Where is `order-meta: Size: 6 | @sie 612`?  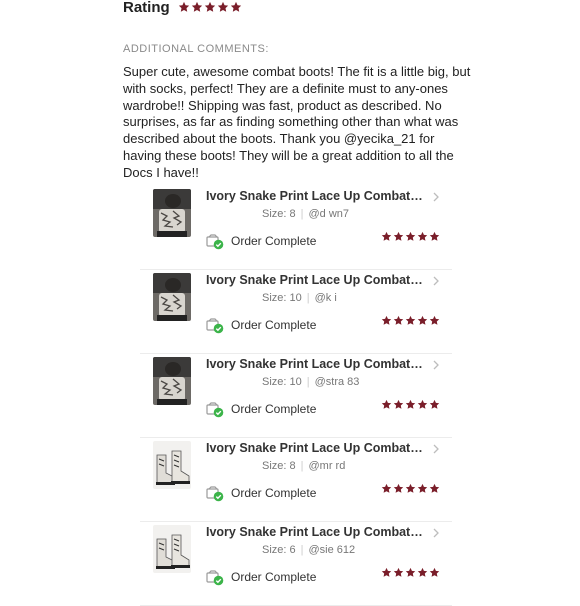
order-meta: Size: 6 | @sie 612 is located at coordinates (308, 550).